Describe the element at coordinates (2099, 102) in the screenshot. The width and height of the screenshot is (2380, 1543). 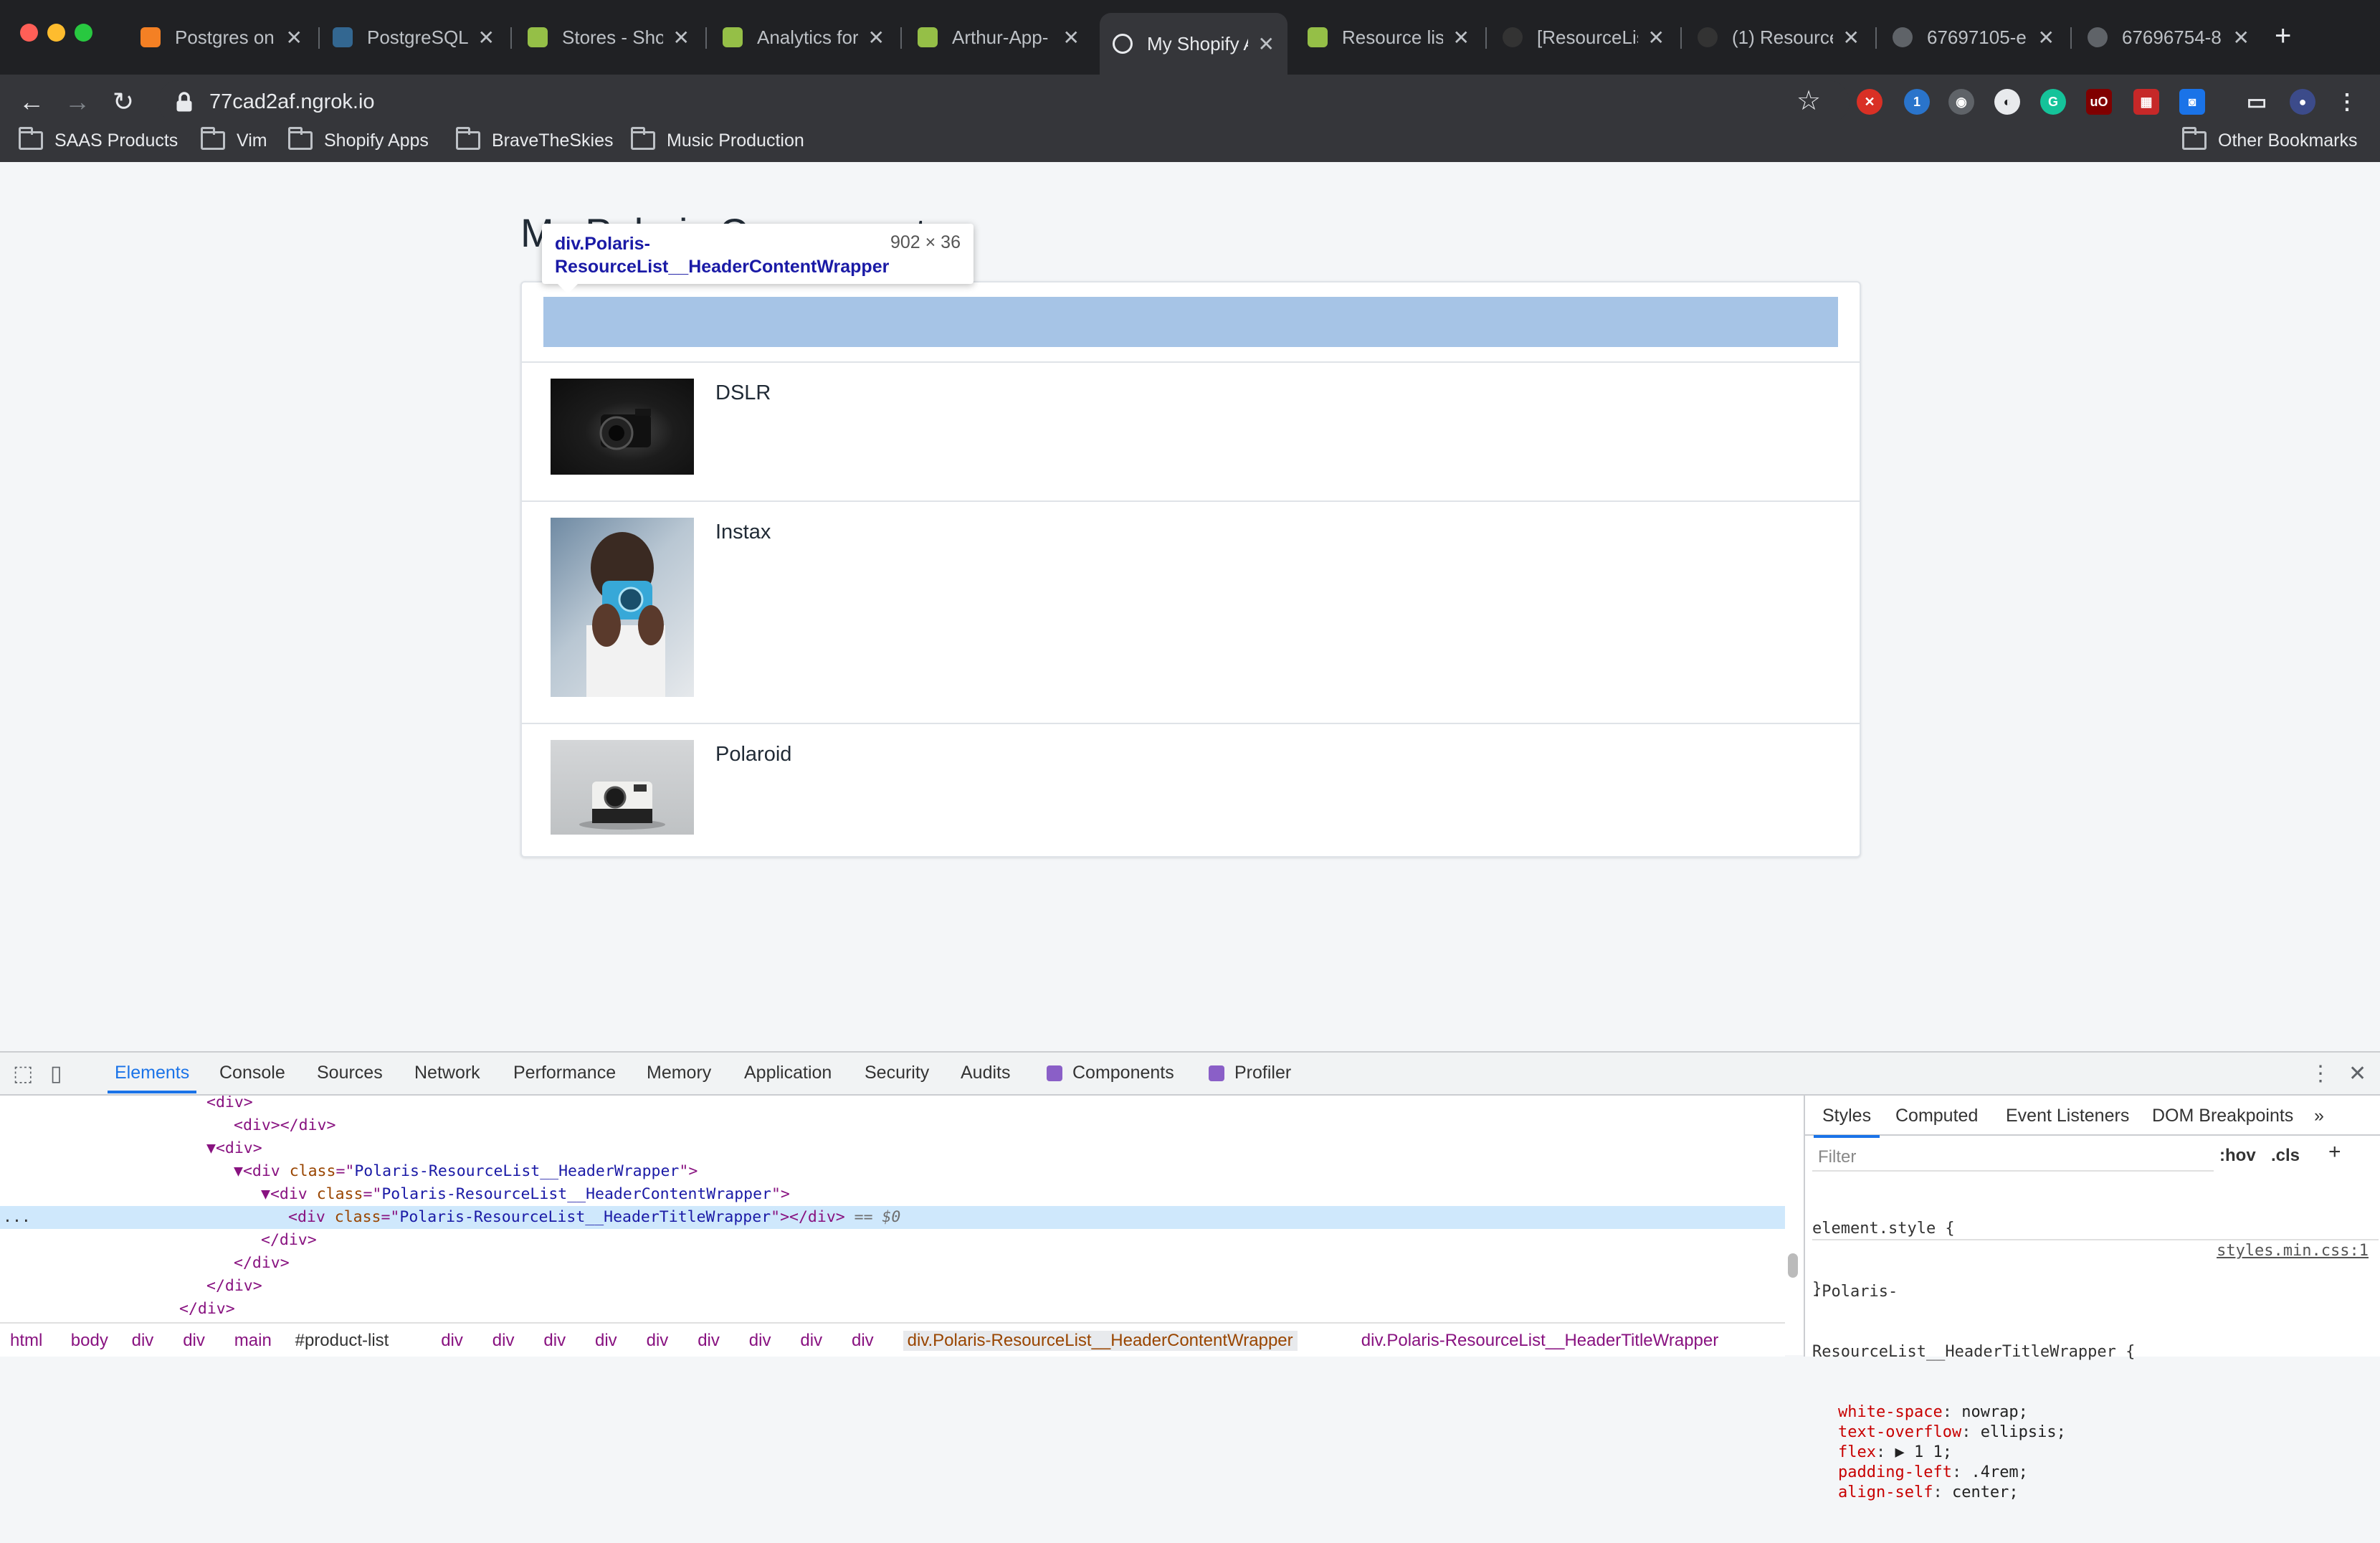
I see `extension-ublock-icon: uO` at that location.